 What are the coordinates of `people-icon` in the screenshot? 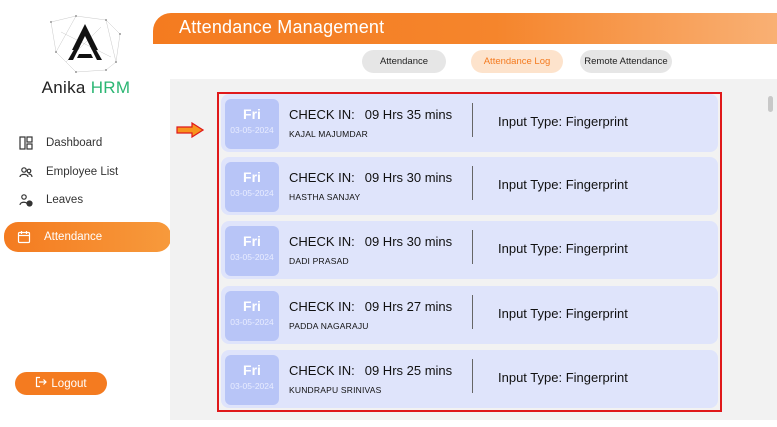 It's located at (26, 172).